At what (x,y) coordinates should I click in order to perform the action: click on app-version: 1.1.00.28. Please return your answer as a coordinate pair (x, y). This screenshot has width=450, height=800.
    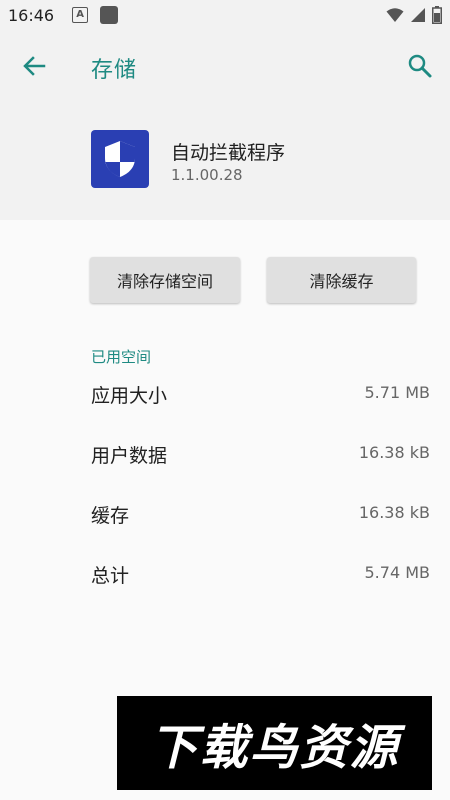
    Looking at the image, I should click on (207, 175).